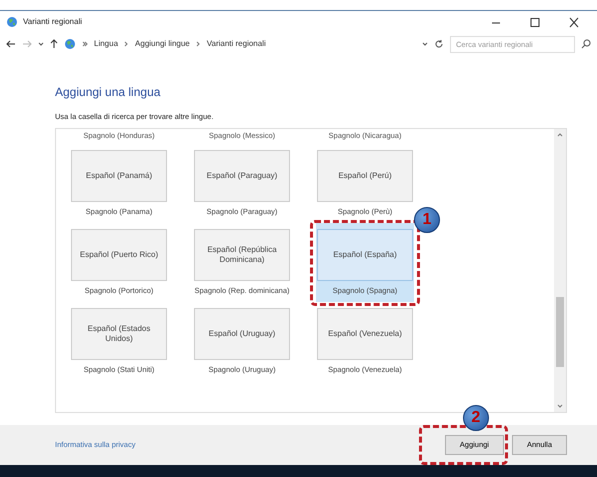 Image resolution: width=597 pixels, height=477 pixels. Describe the element at coordinates (242, 254) in the screenshot. I see `language-tile: Español (República Dominicana)` at that location.